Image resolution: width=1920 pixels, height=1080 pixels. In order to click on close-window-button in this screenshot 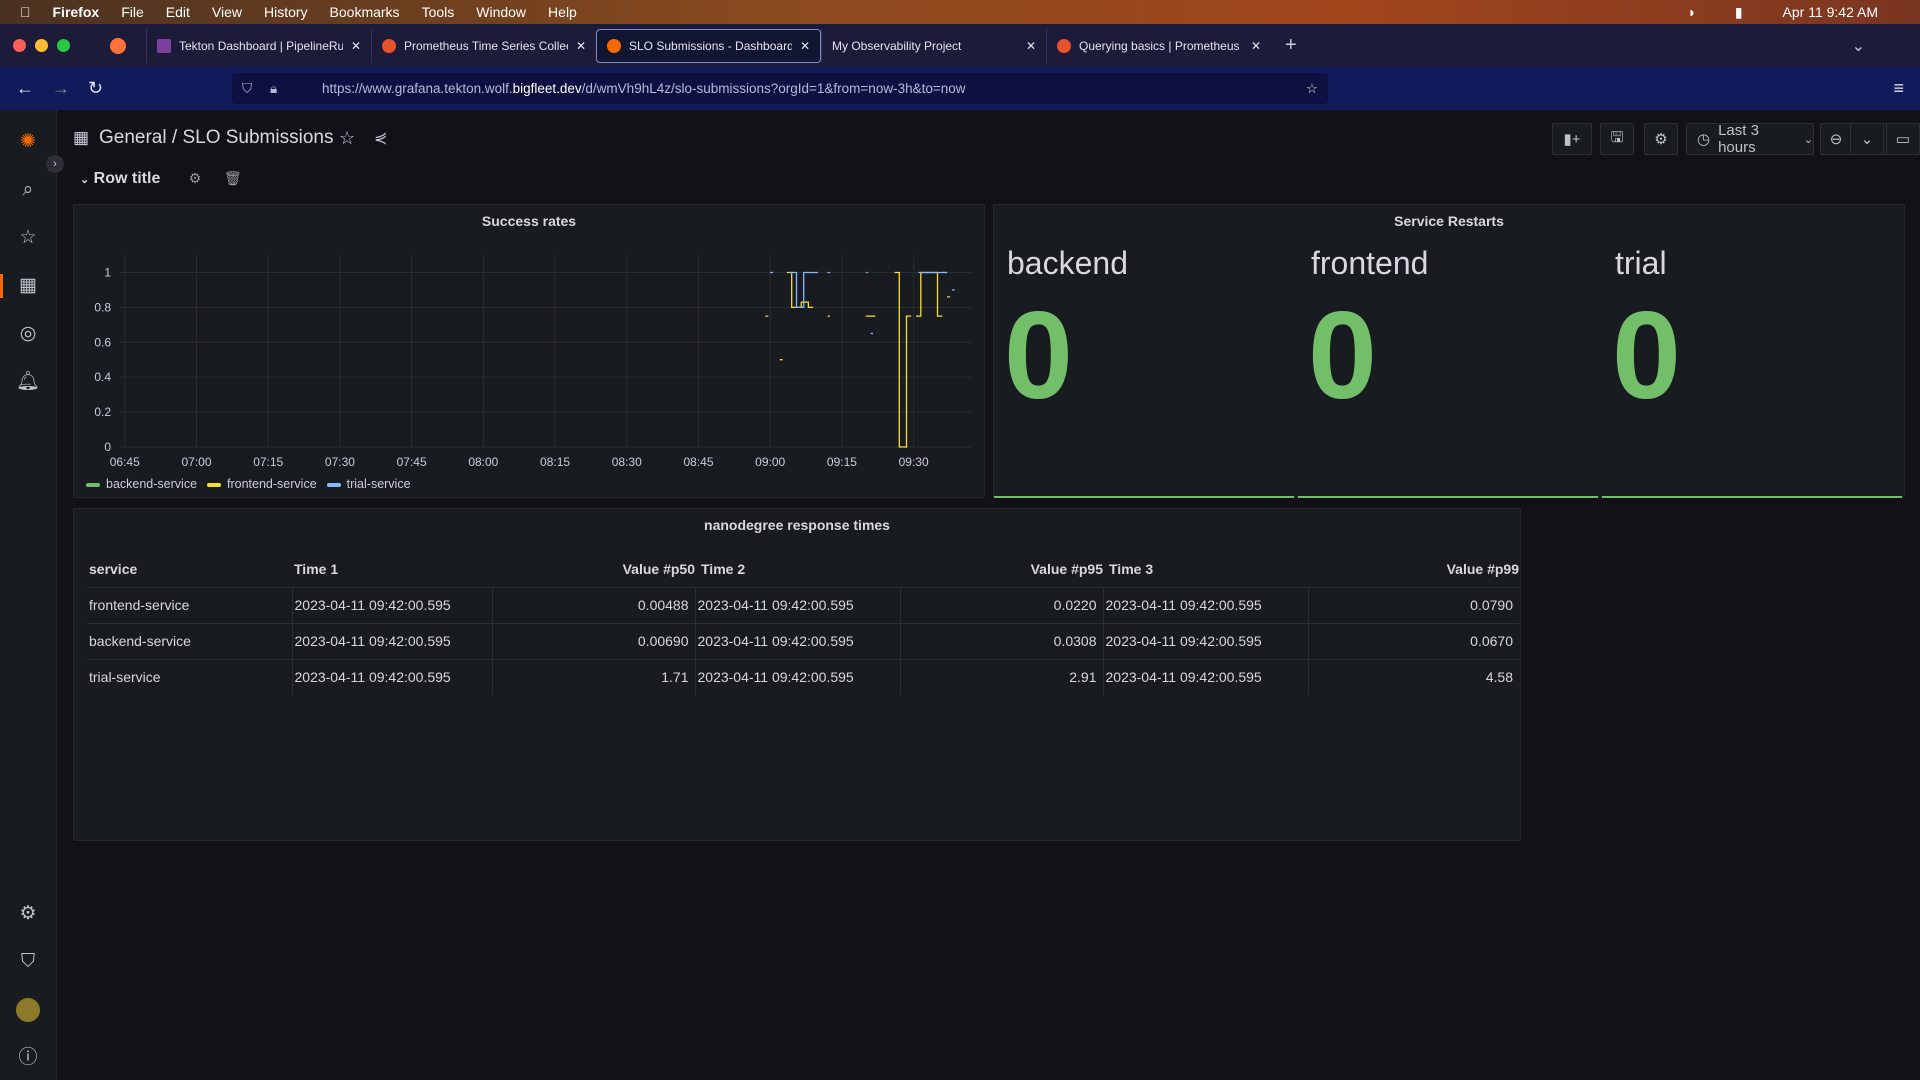, I will do `click(19, 45)`.